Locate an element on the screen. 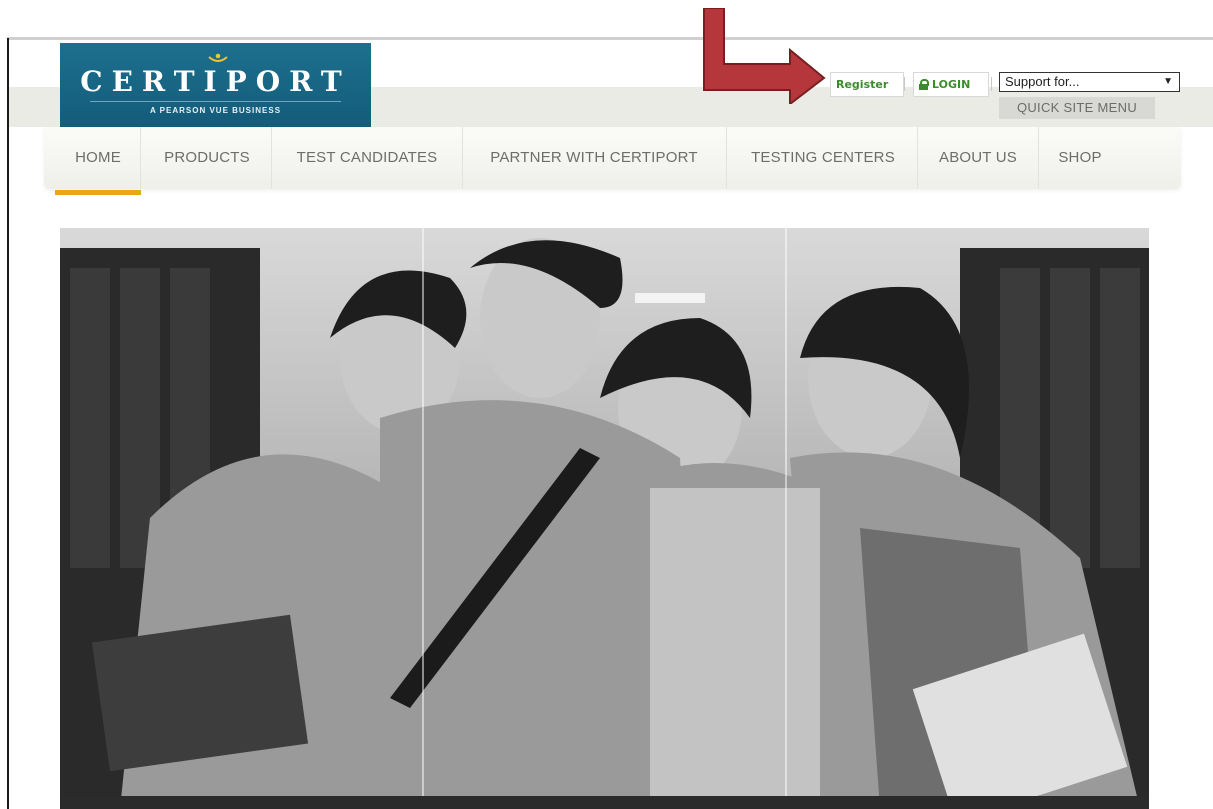 This screenshot has width=1213, height=809. caret-down-icon: ▼ is located at coordinates (1168, 81).